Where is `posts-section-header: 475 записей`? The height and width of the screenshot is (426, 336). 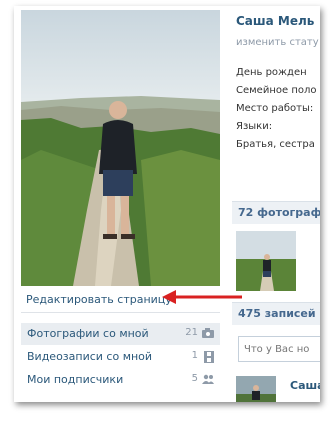 posts-section-header: 475 записей is located at coordinates (276, 313).